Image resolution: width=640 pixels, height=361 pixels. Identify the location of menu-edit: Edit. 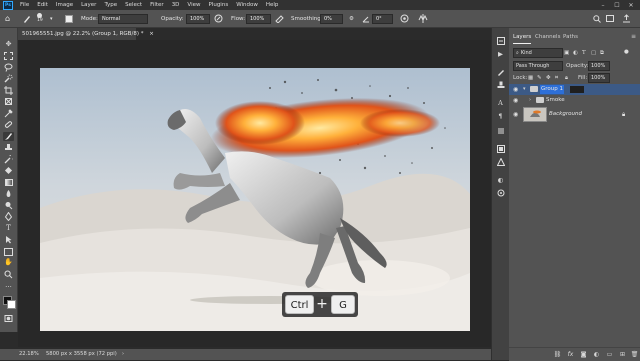
(42, 5).